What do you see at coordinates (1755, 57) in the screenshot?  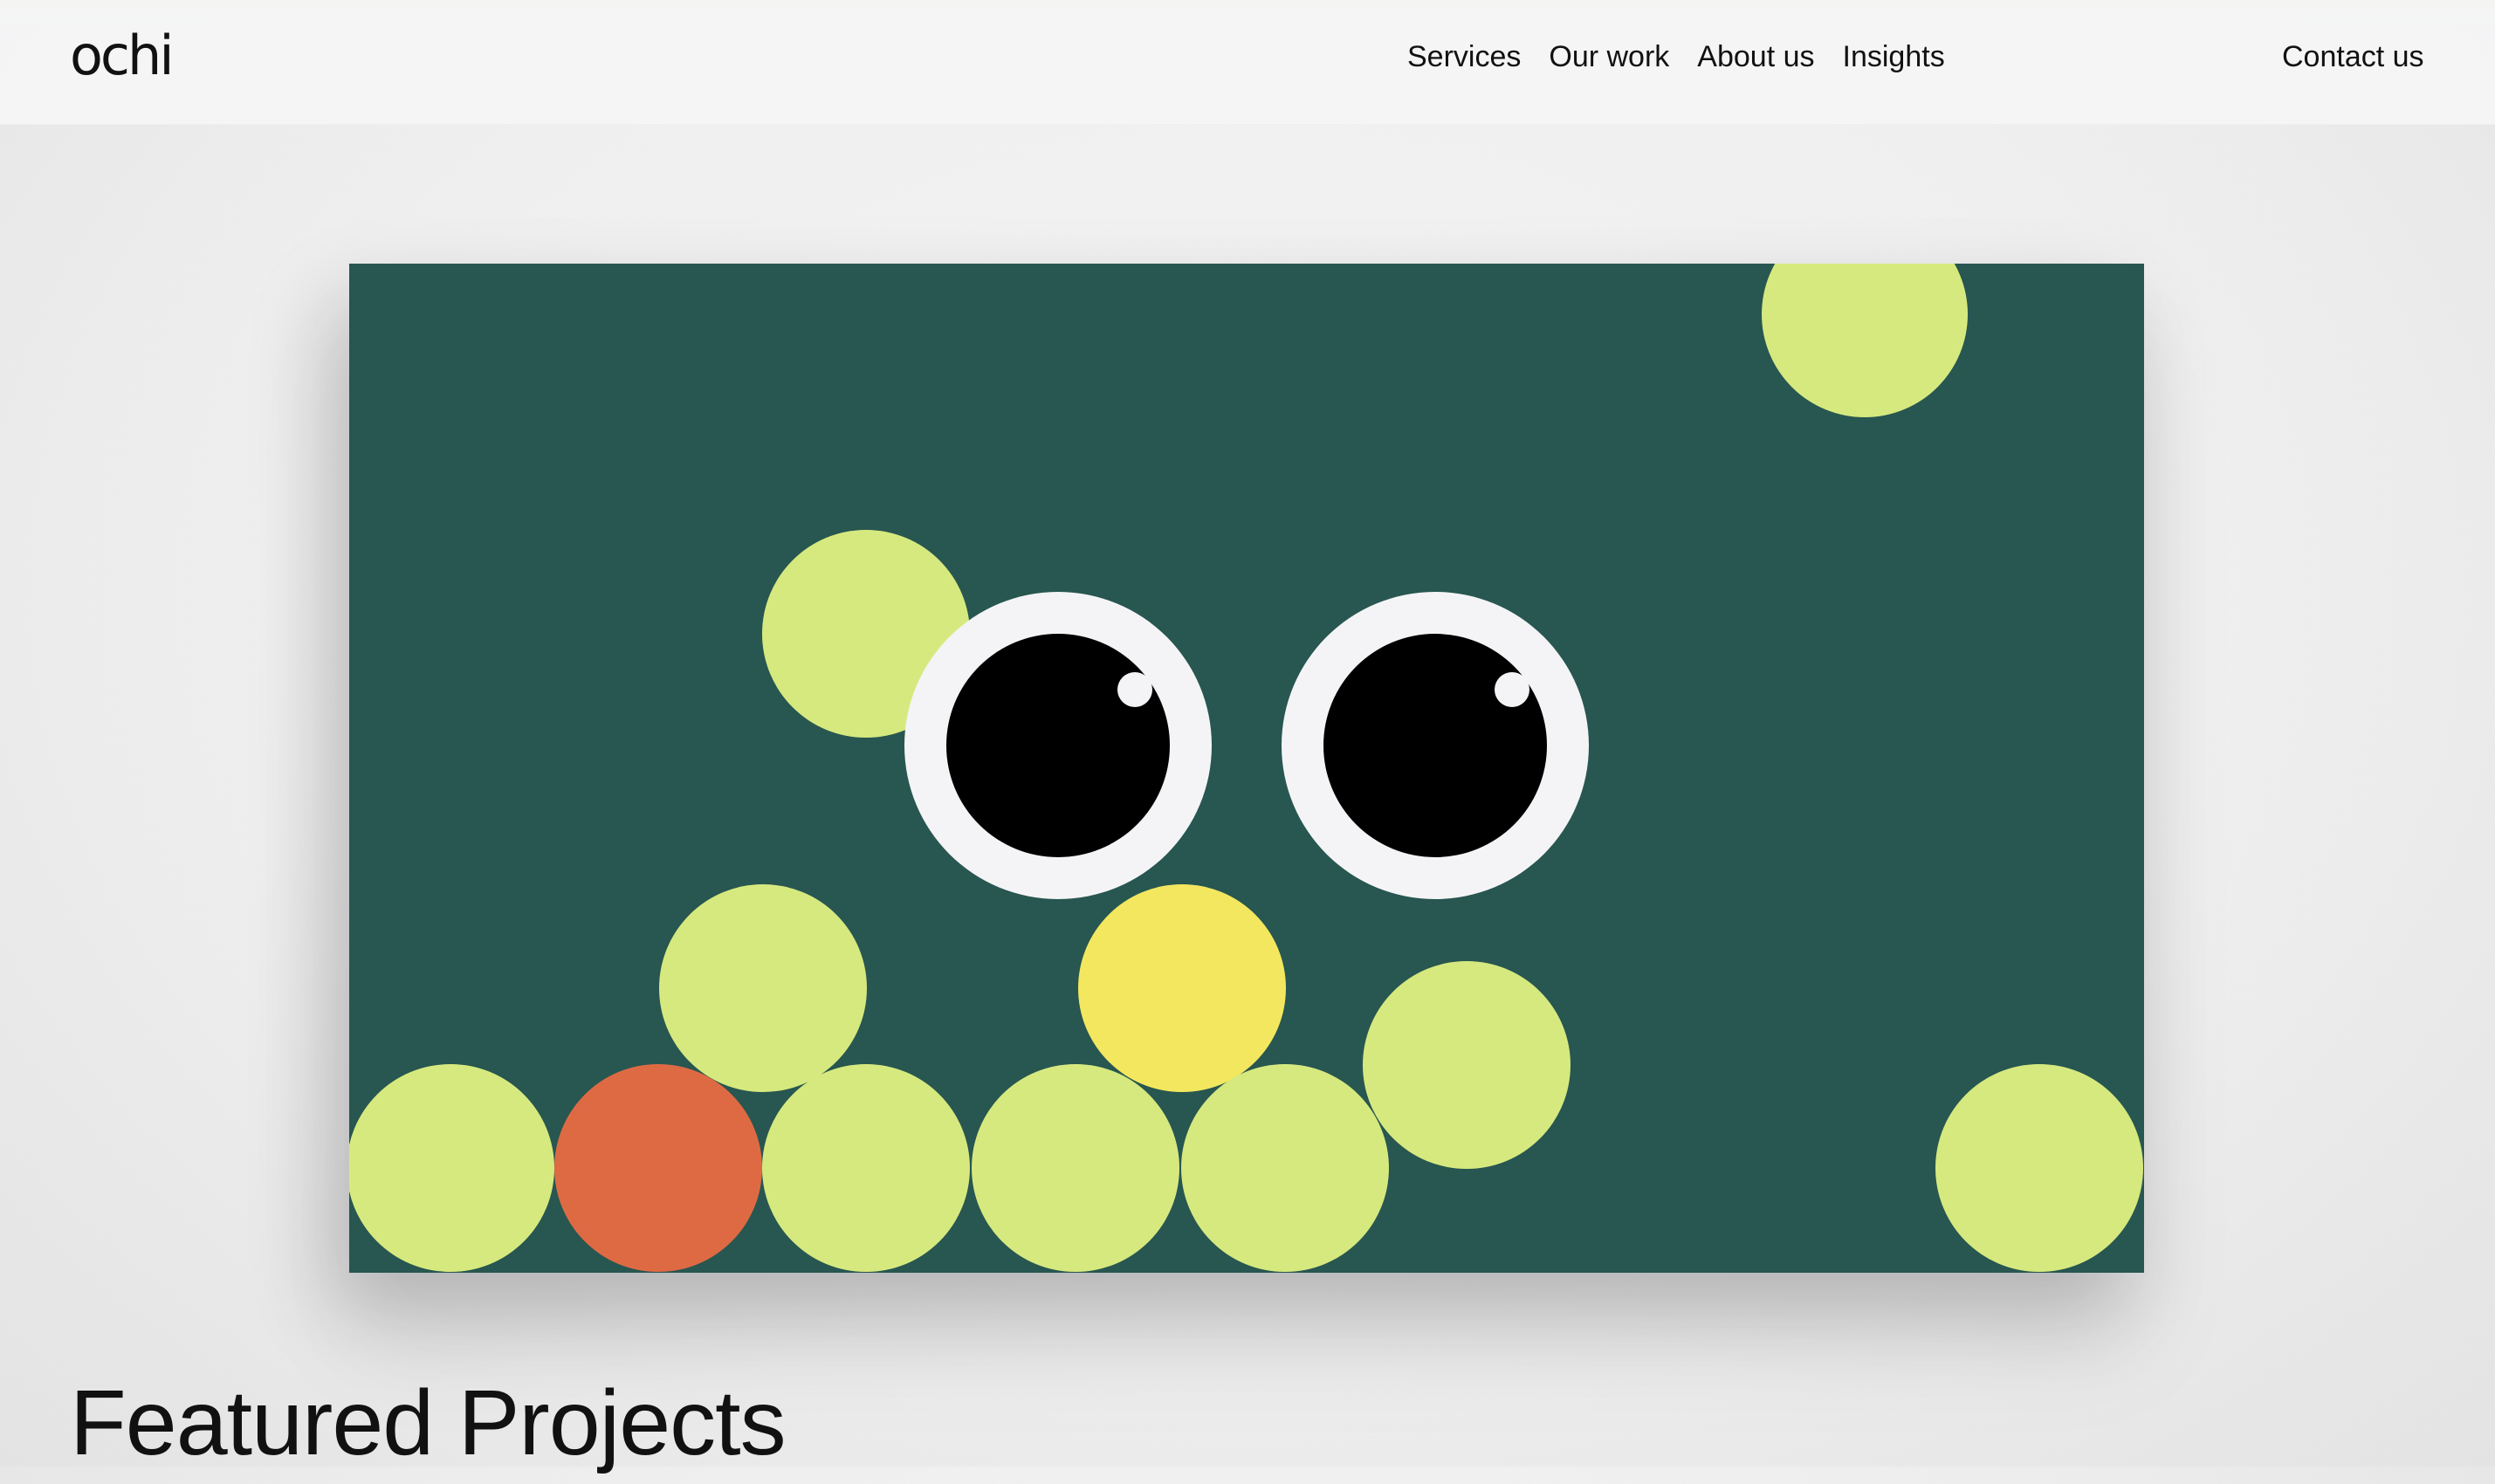 I see `nav-about-us: About us` at bounding box center [1755, 57].